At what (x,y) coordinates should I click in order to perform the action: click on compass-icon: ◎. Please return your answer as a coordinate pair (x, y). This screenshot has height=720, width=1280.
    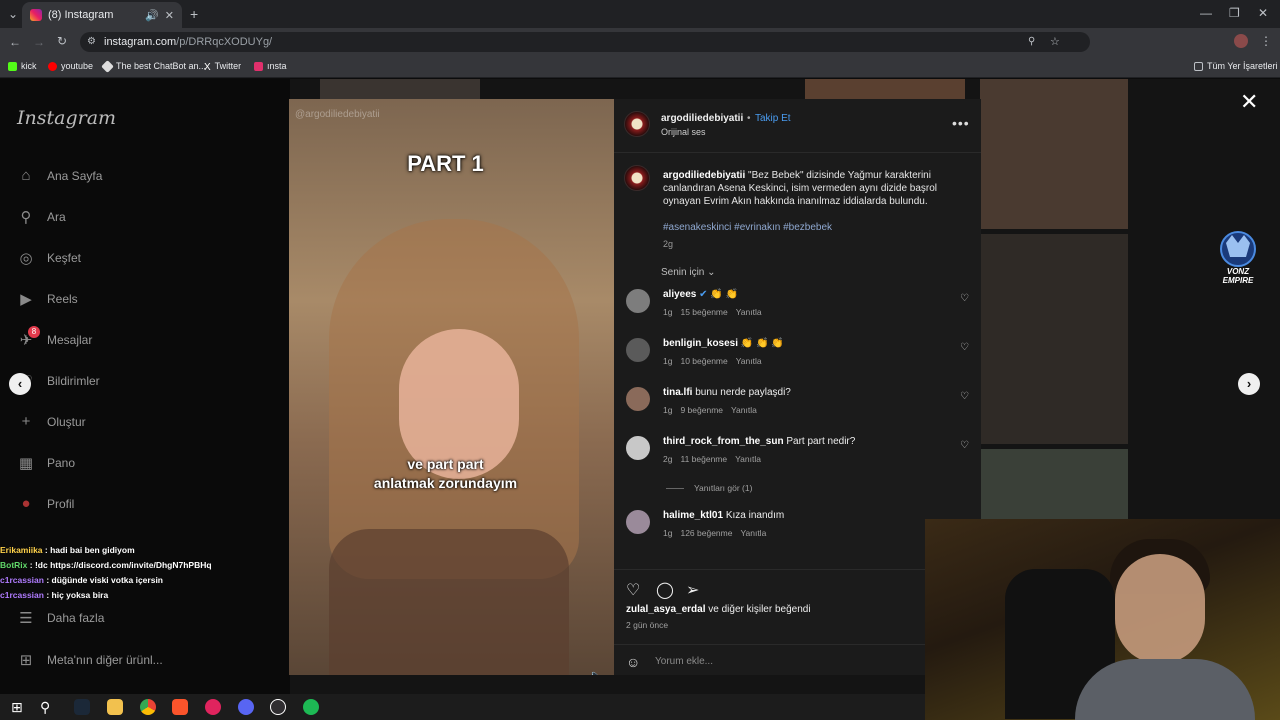
    Looking at the image, I should click on (26, 258).